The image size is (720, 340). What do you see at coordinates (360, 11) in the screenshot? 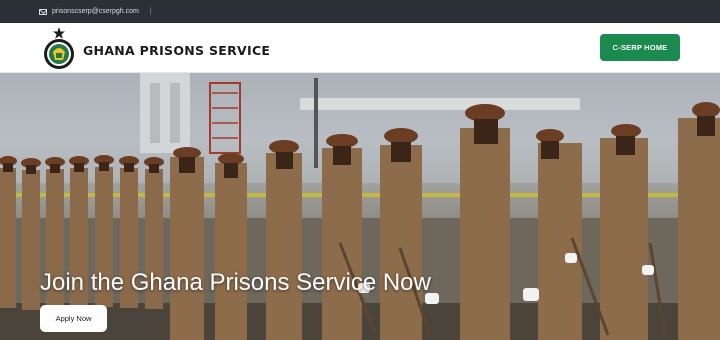
I see `top-info-bar: prisonscserp@cserpgh.com |` at bounding box center [360, 11].